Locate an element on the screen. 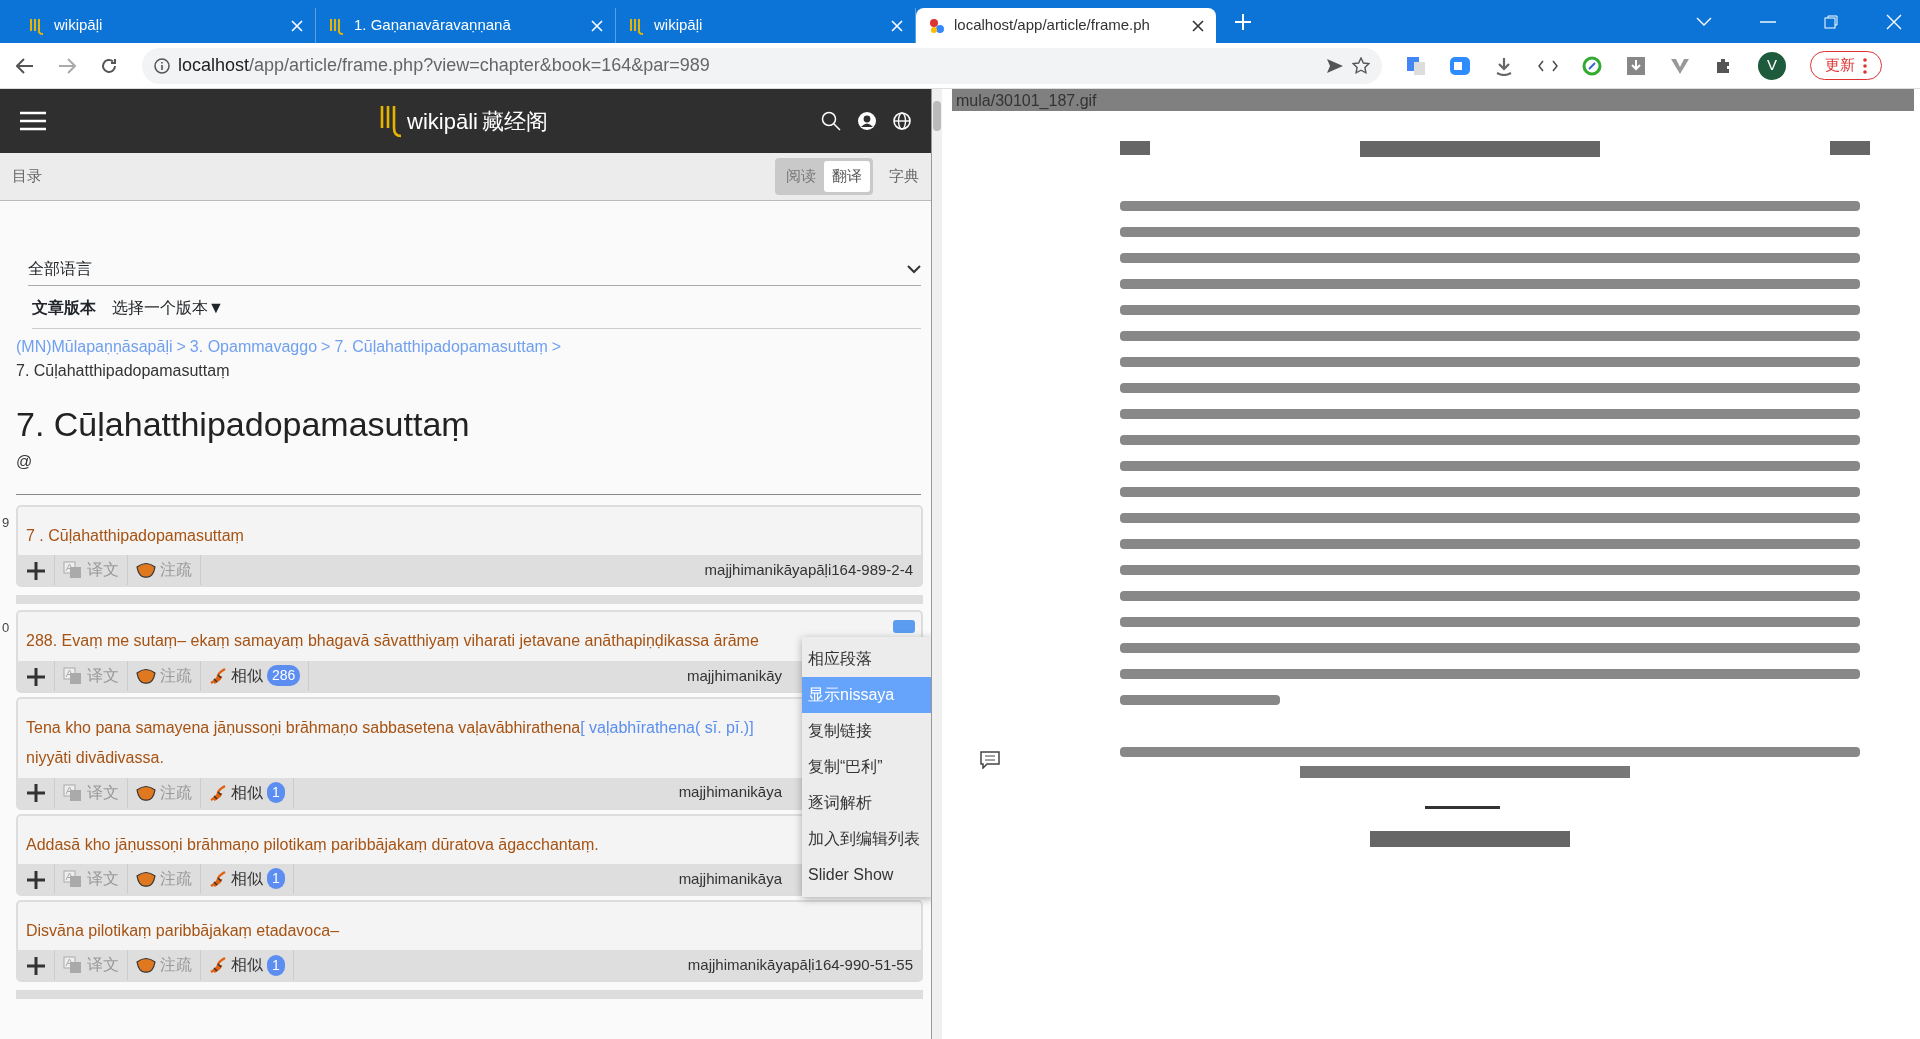 The height and width of the screenshot is (1039, 1920). paragraph-number: 0 is located at coordinates (6, 628).